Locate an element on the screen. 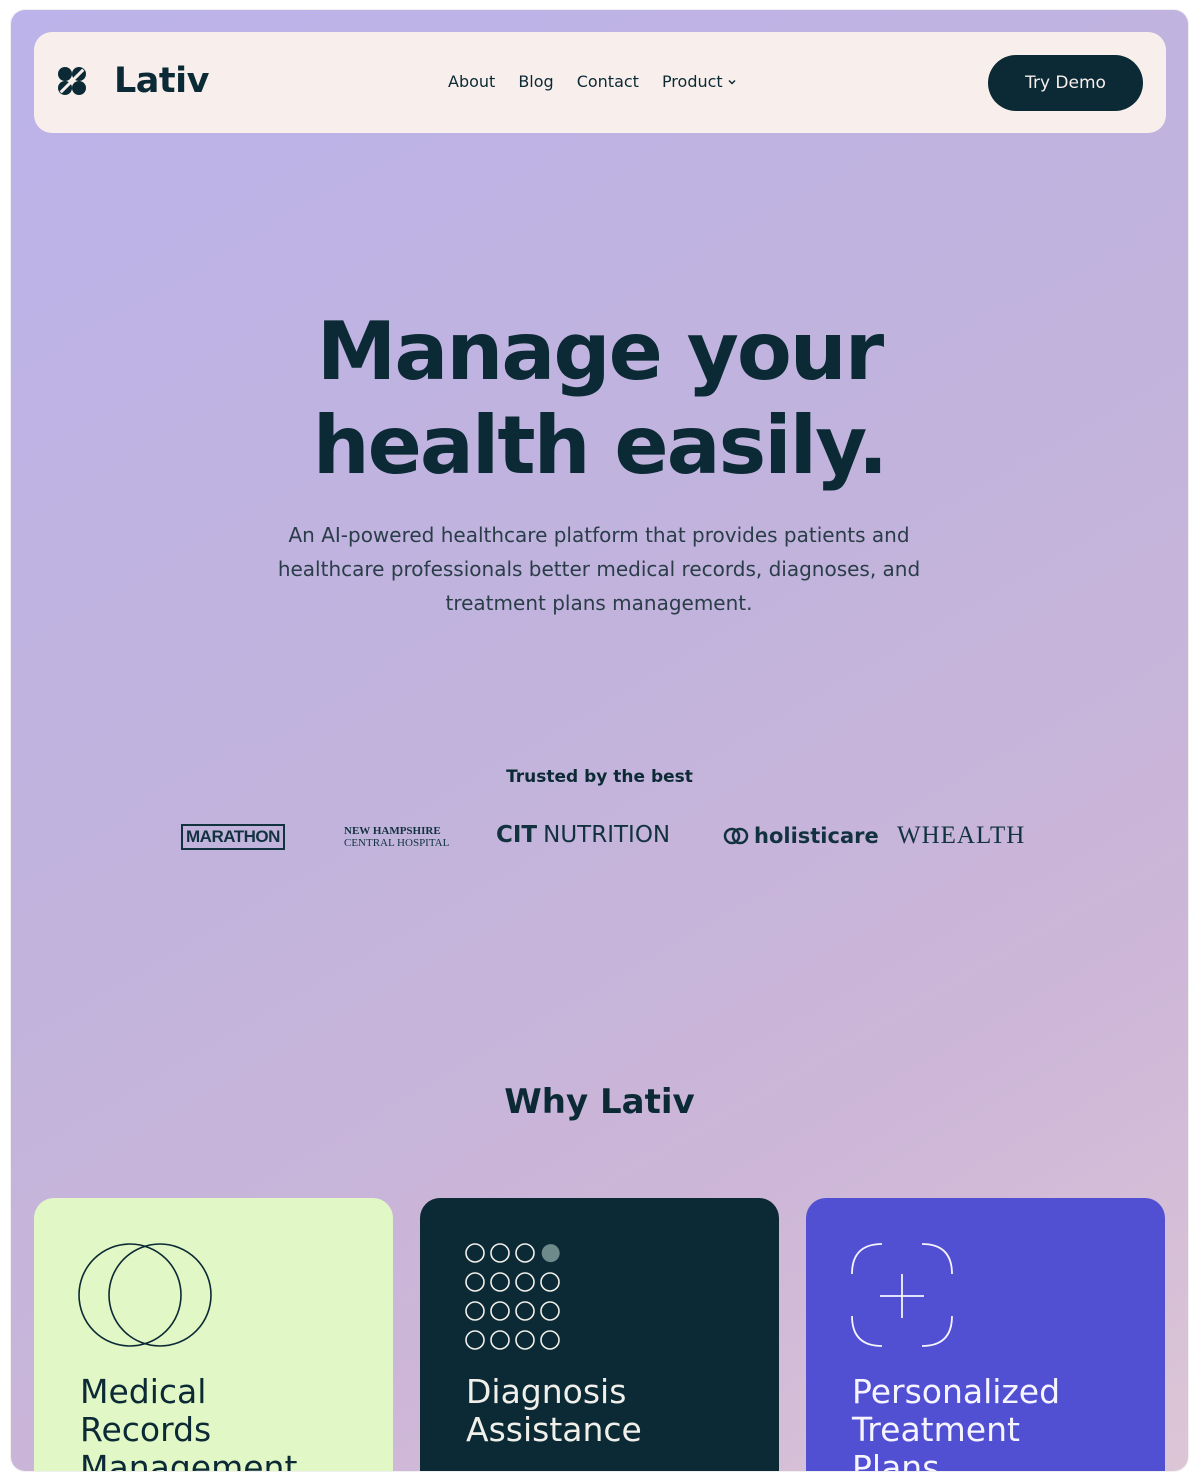 This screenshot has width=1193, height=1483. nav-link-about: About is located at coordinates (471, 81).